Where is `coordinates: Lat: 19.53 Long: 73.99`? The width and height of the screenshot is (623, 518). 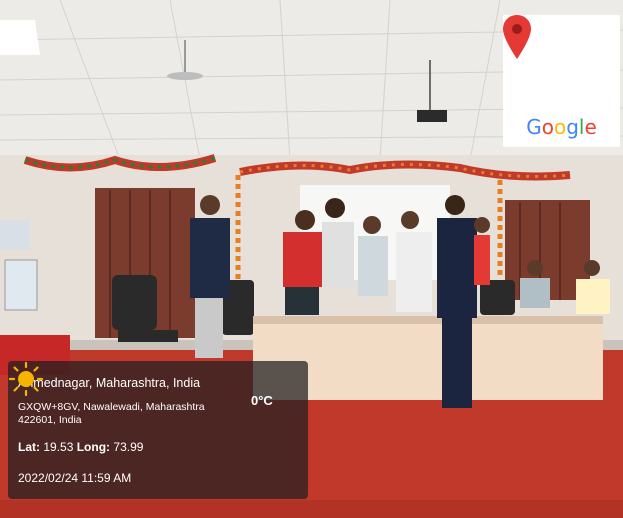 coordinates: Lat: 19.53 Long: 73.99 is located at coordinates (80, 447).